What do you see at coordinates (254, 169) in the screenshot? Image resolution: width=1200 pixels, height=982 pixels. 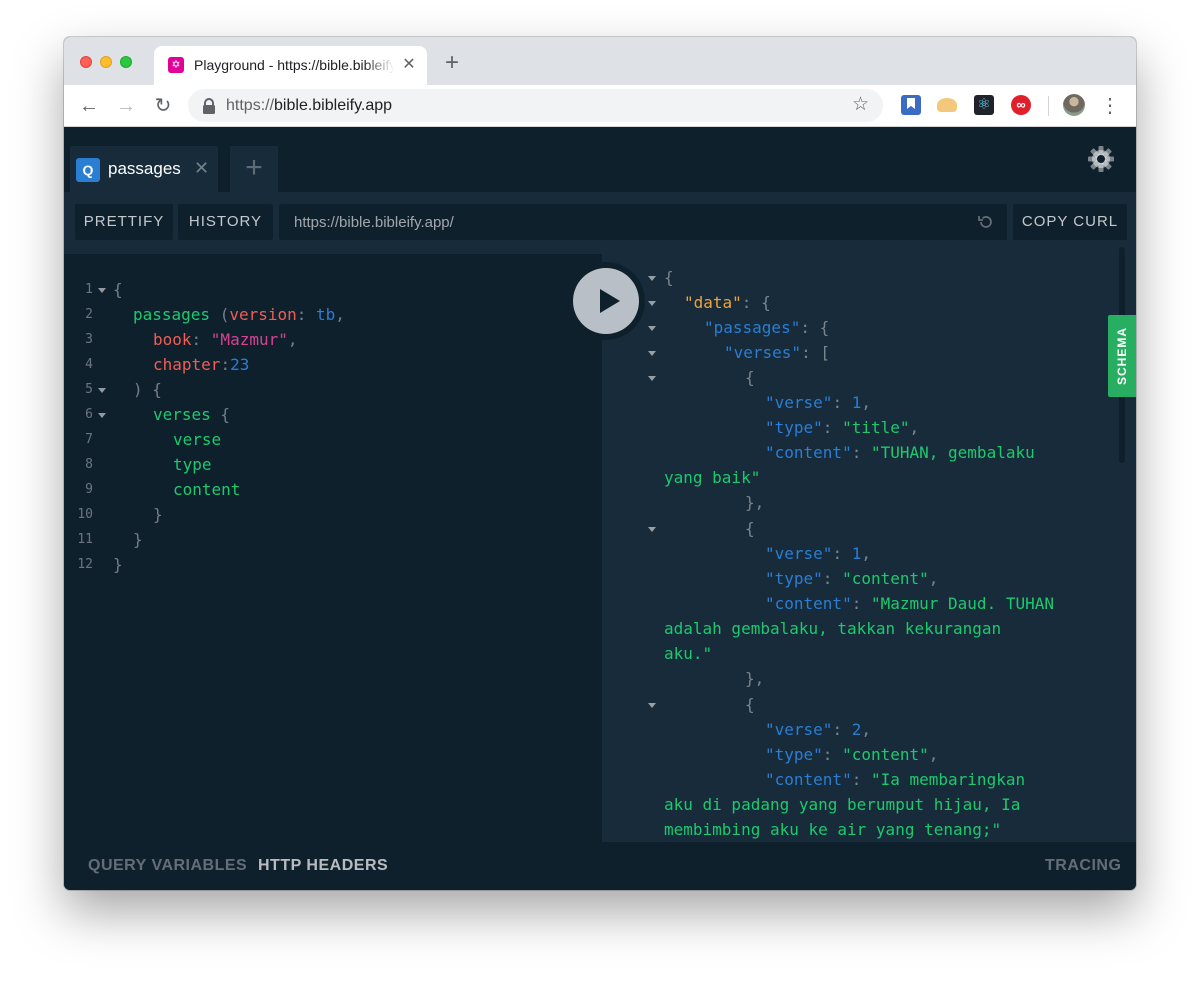 I see `add-tab-button: +` at bounding box center [254, 169].